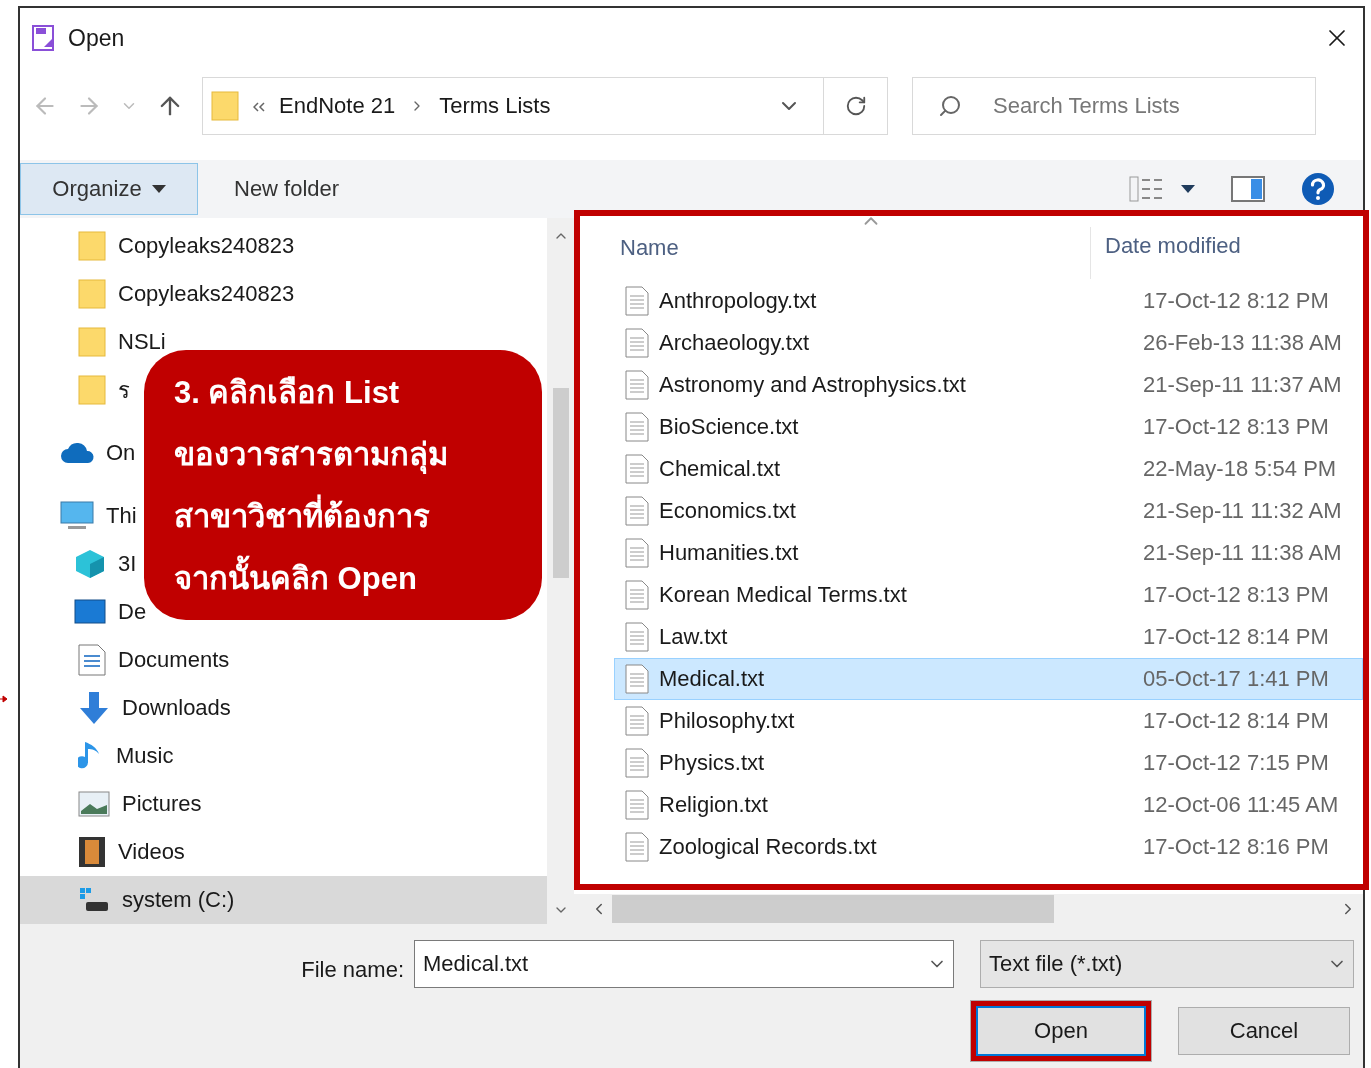 This screenshot has height=1068, width=1371. Describe the element at coordinates (713, 805) in the screenshot. I see `file-name: Religion.txt` at that location.